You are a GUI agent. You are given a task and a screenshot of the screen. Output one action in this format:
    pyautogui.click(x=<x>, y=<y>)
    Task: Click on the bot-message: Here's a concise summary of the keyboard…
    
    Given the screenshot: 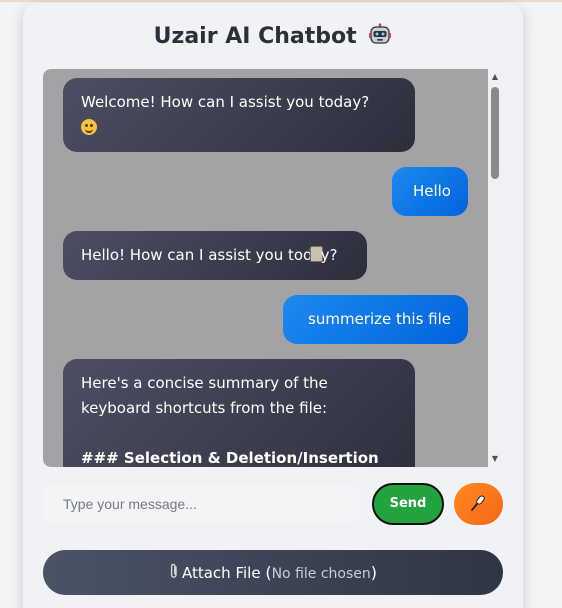 What is the action you would take?
    pyautogui.click(x=239, y=413)
    